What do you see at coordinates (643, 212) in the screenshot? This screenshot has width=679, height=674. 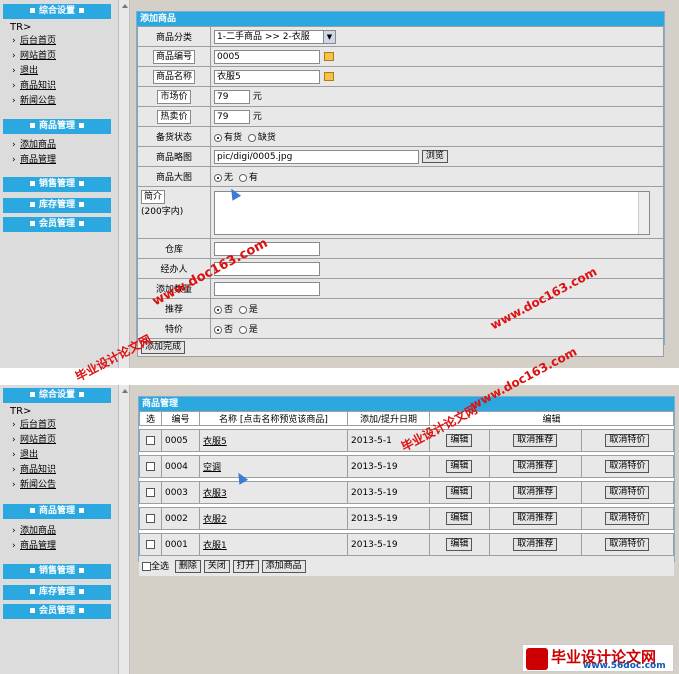 I see `scrollbar` at bounding box center [643, 212].